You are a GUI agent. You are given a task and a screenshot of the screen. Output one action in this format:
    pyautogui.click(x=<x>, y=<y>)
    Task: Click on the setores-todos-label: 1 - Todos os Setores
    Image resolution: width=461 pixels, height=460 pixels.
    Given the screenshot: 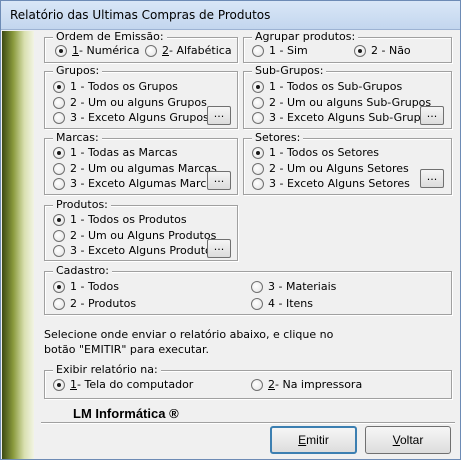 What is the action you would take?
    pyautogui.click(x=324, y=152)
    